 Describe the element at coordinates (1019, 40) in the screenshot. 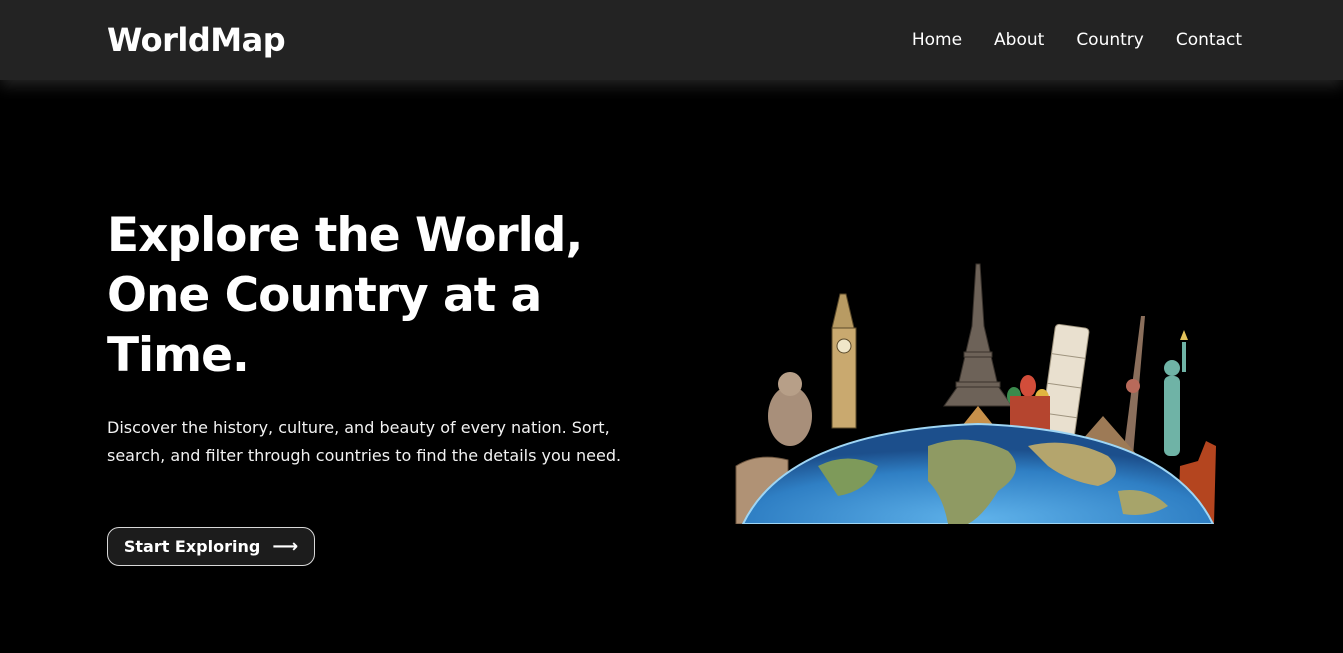

I see `nav-link-about: About` at that location.